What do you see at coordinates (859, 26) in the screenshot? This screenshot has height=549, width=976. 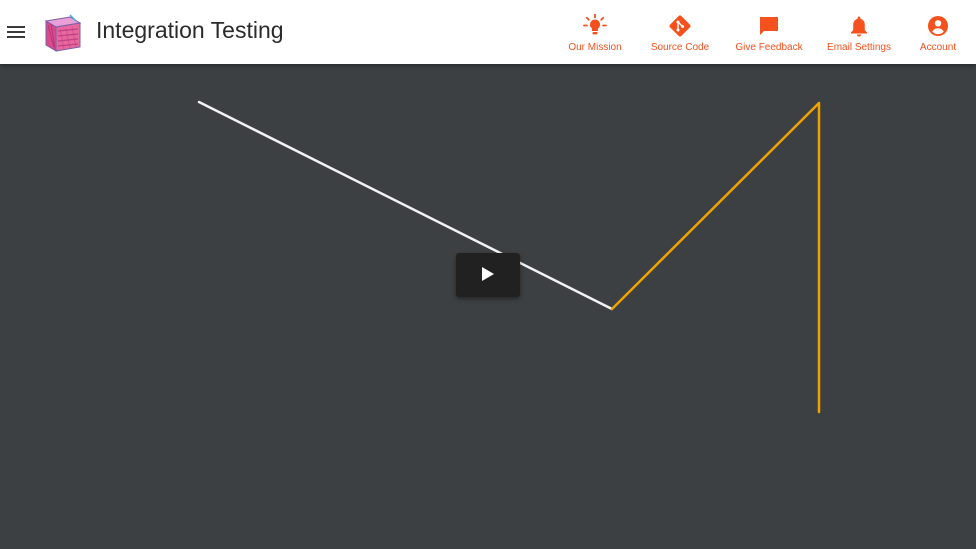 I see `bell-icon` at bounding box center [859, 26].